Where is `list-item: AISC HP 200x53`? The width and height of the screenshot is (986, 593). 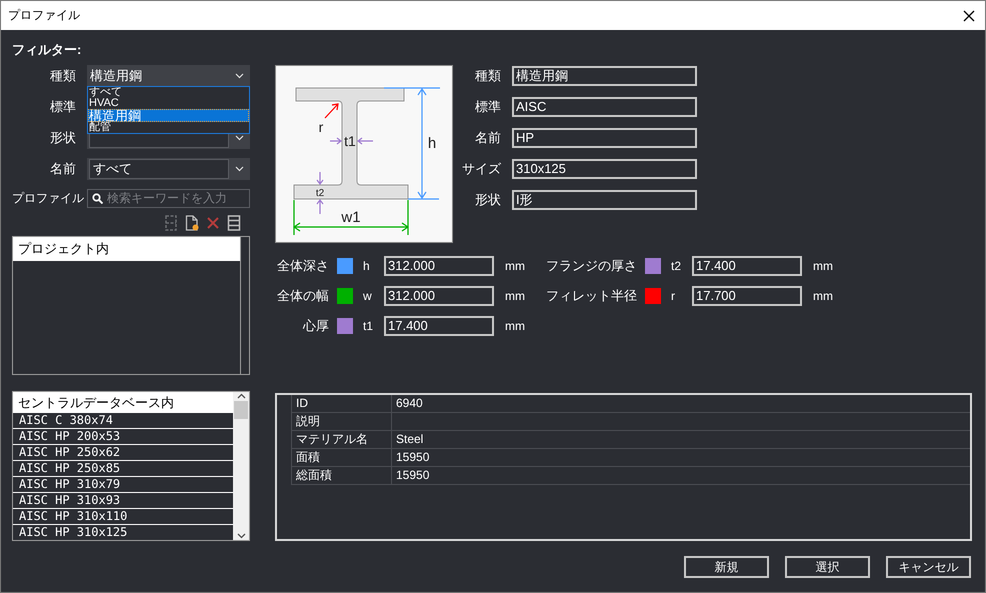 list-item: AISC HP 200x53 is located at coordinates (123, 436).